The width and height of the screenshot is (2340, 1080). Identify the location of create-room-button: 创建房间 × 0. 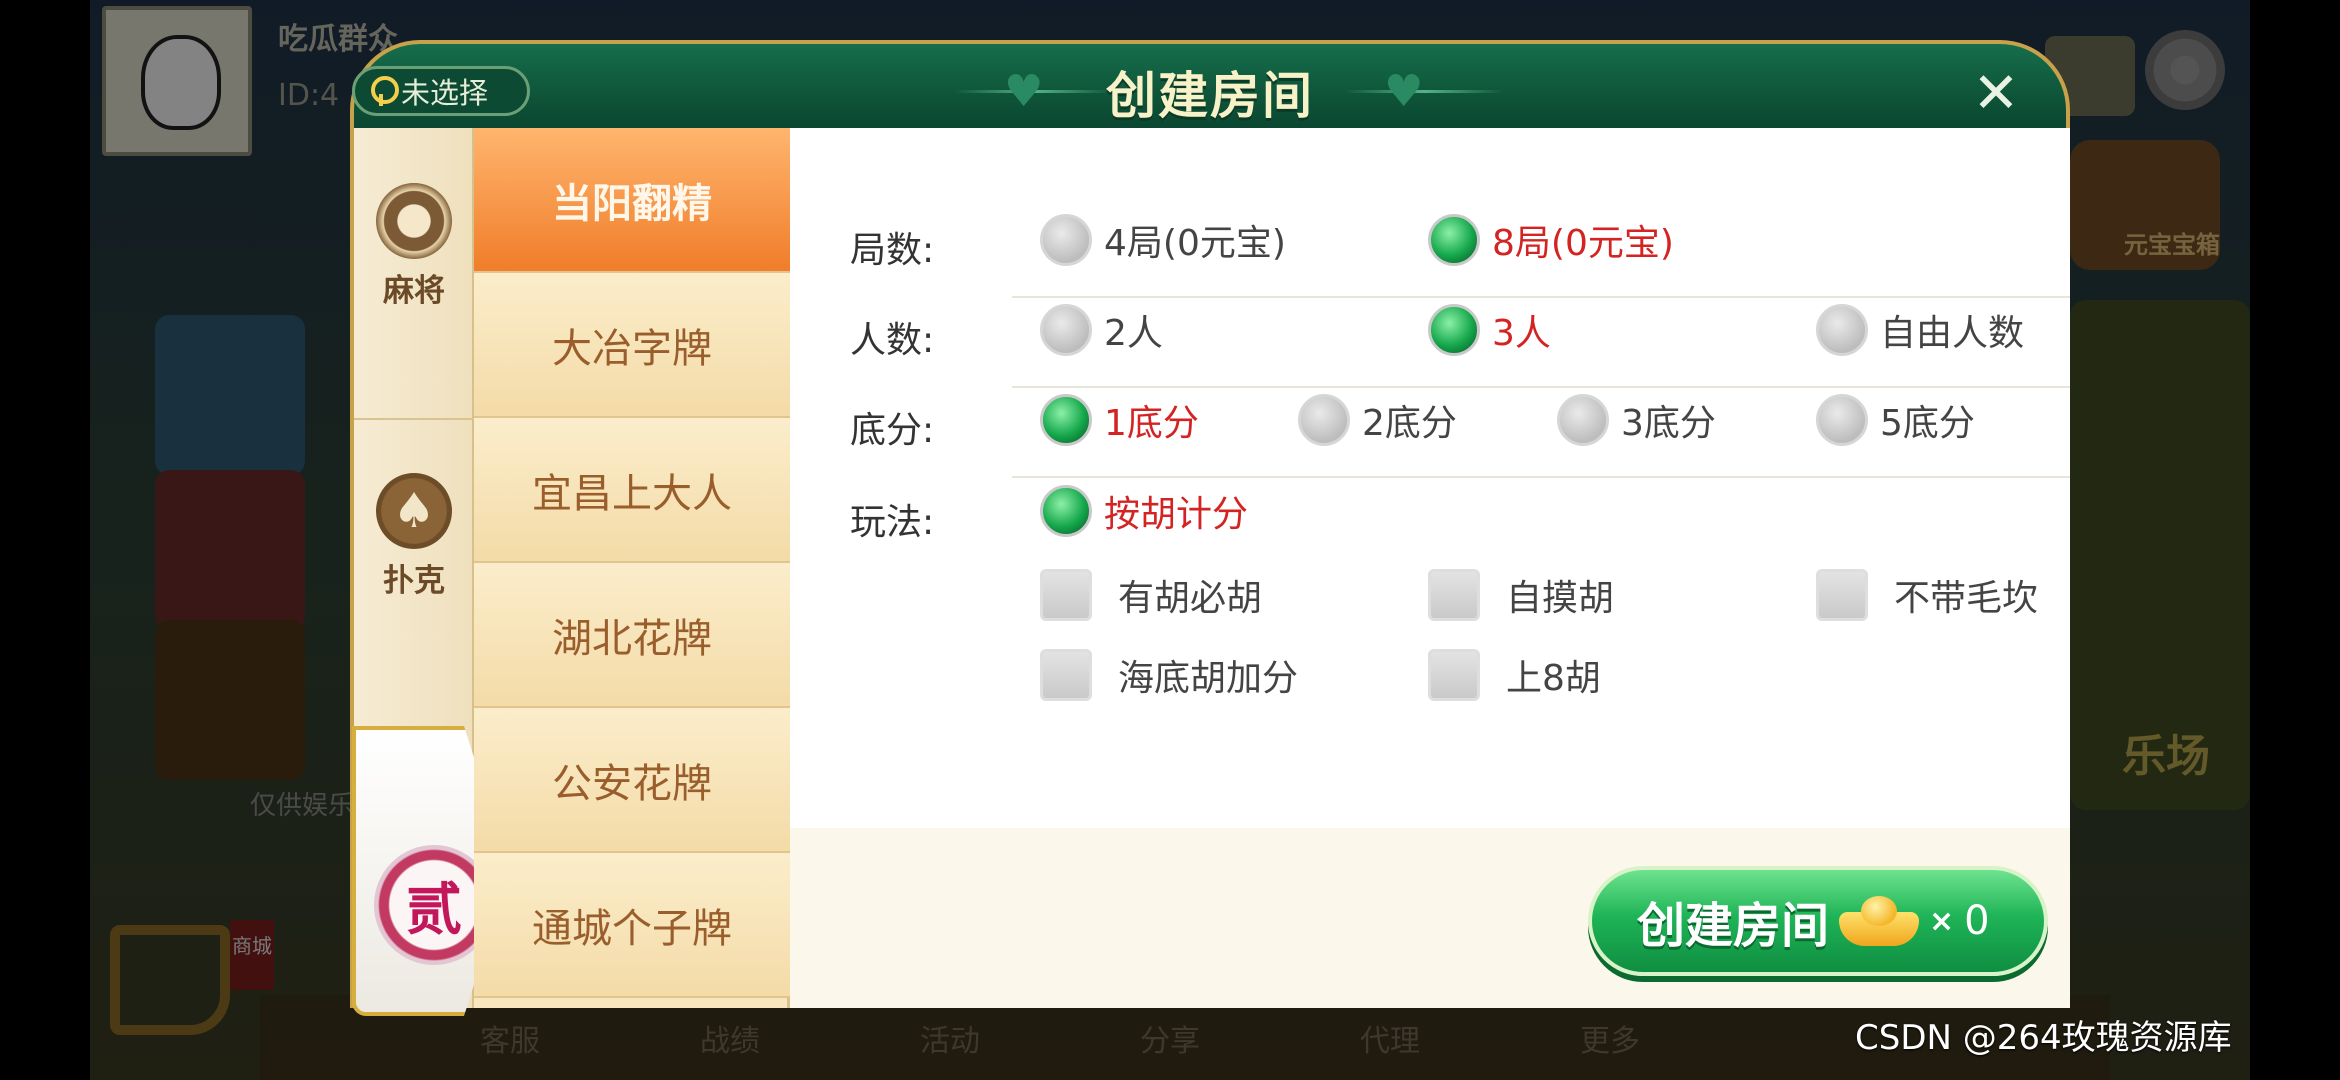
(1818, 921).